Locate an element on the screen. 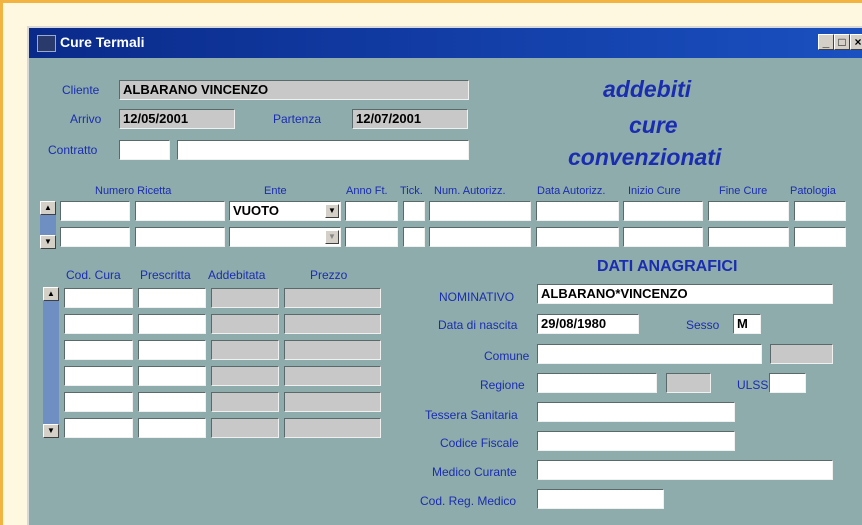  app-icon is located at coordinates (46, 43).